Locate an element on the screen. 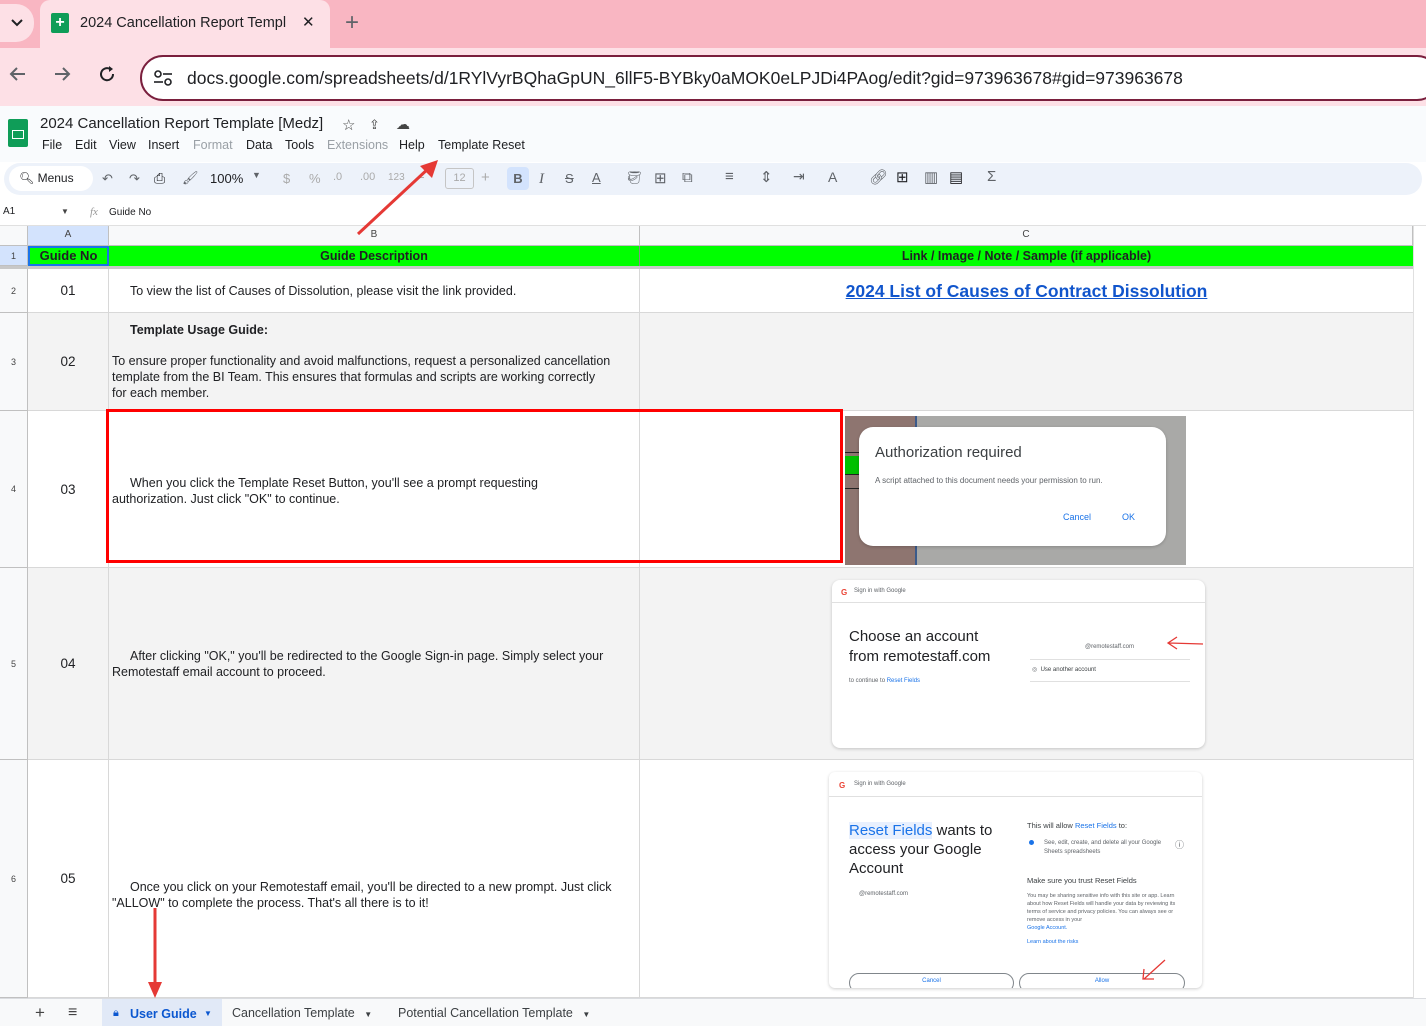 This screenshot has height=1026, width=1426. consent-cancel-button: Cancel is located at coordinates (931, 980).